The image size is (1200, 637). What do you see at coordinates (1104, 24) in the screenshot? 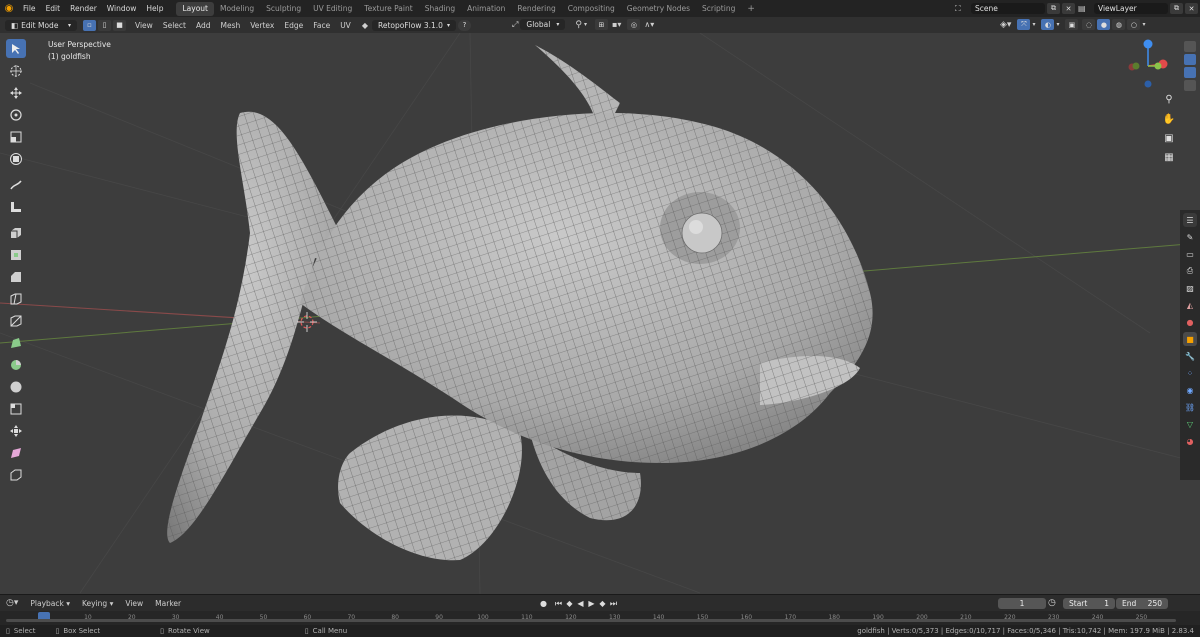
I see `solid-shading-icon: ●` at bounding box center [1104, 24].